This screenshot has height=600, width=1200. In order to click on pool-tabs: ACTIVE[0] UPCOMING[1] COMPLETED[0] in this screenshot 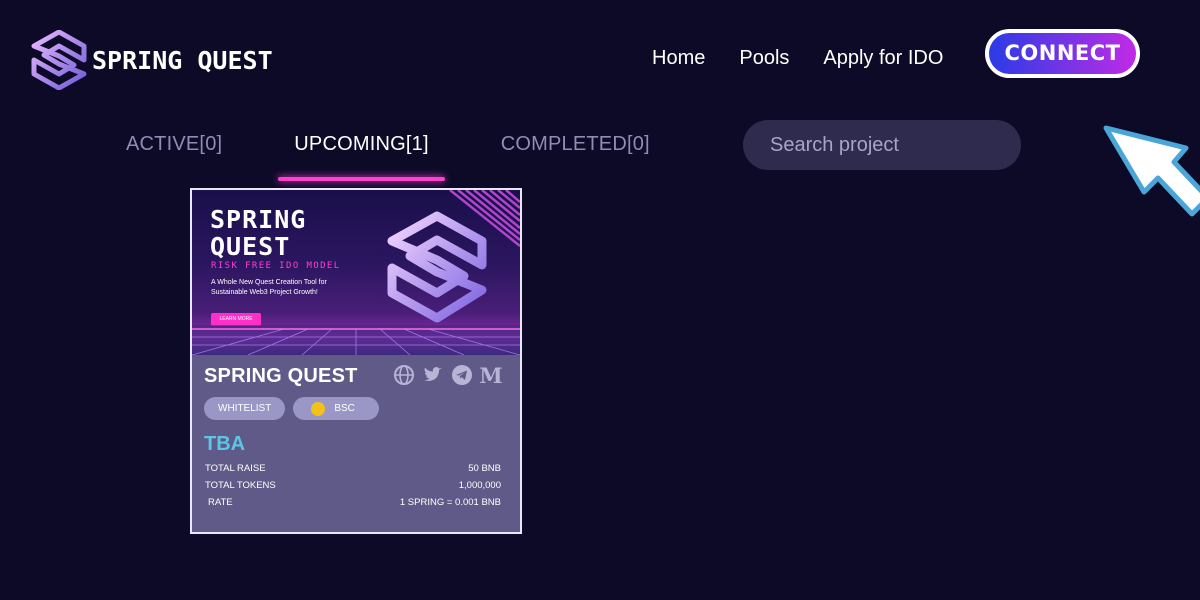, I will do `click(408, 157)`.